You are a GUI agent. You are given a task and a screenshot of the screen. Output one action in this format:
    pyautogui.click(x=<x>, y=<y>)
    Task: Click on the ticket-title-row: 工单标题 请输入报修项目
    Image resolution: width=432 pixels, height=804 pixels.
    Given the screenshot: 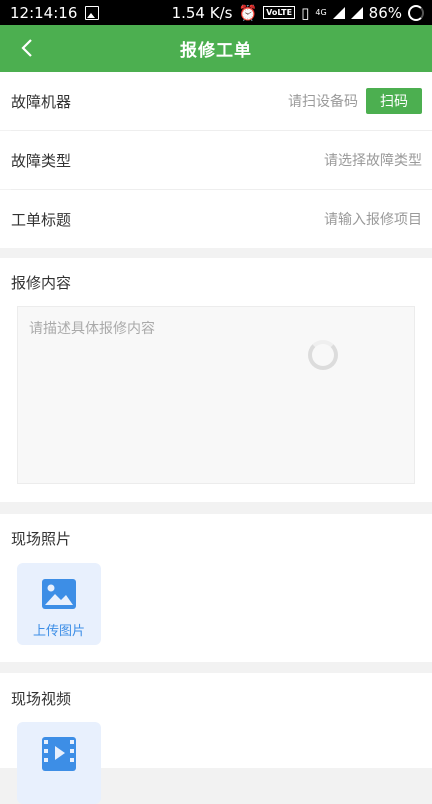 What is the action you would take?
    pyautogui.click(x=216, y=219)
    